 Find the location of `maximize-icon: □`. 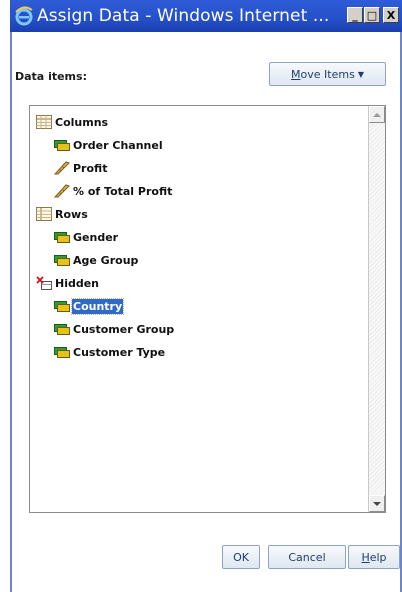

maximize-icon: □ is located at coordinates (372, 15).